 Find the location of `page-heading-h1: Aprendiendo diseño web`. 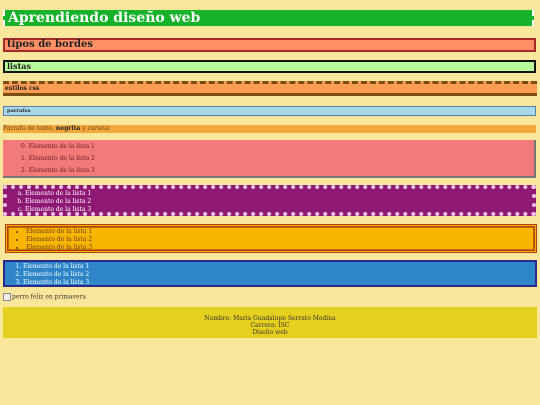

page-heading-h1: Aprendiendo diseño web is located at coordinates (268, 18).